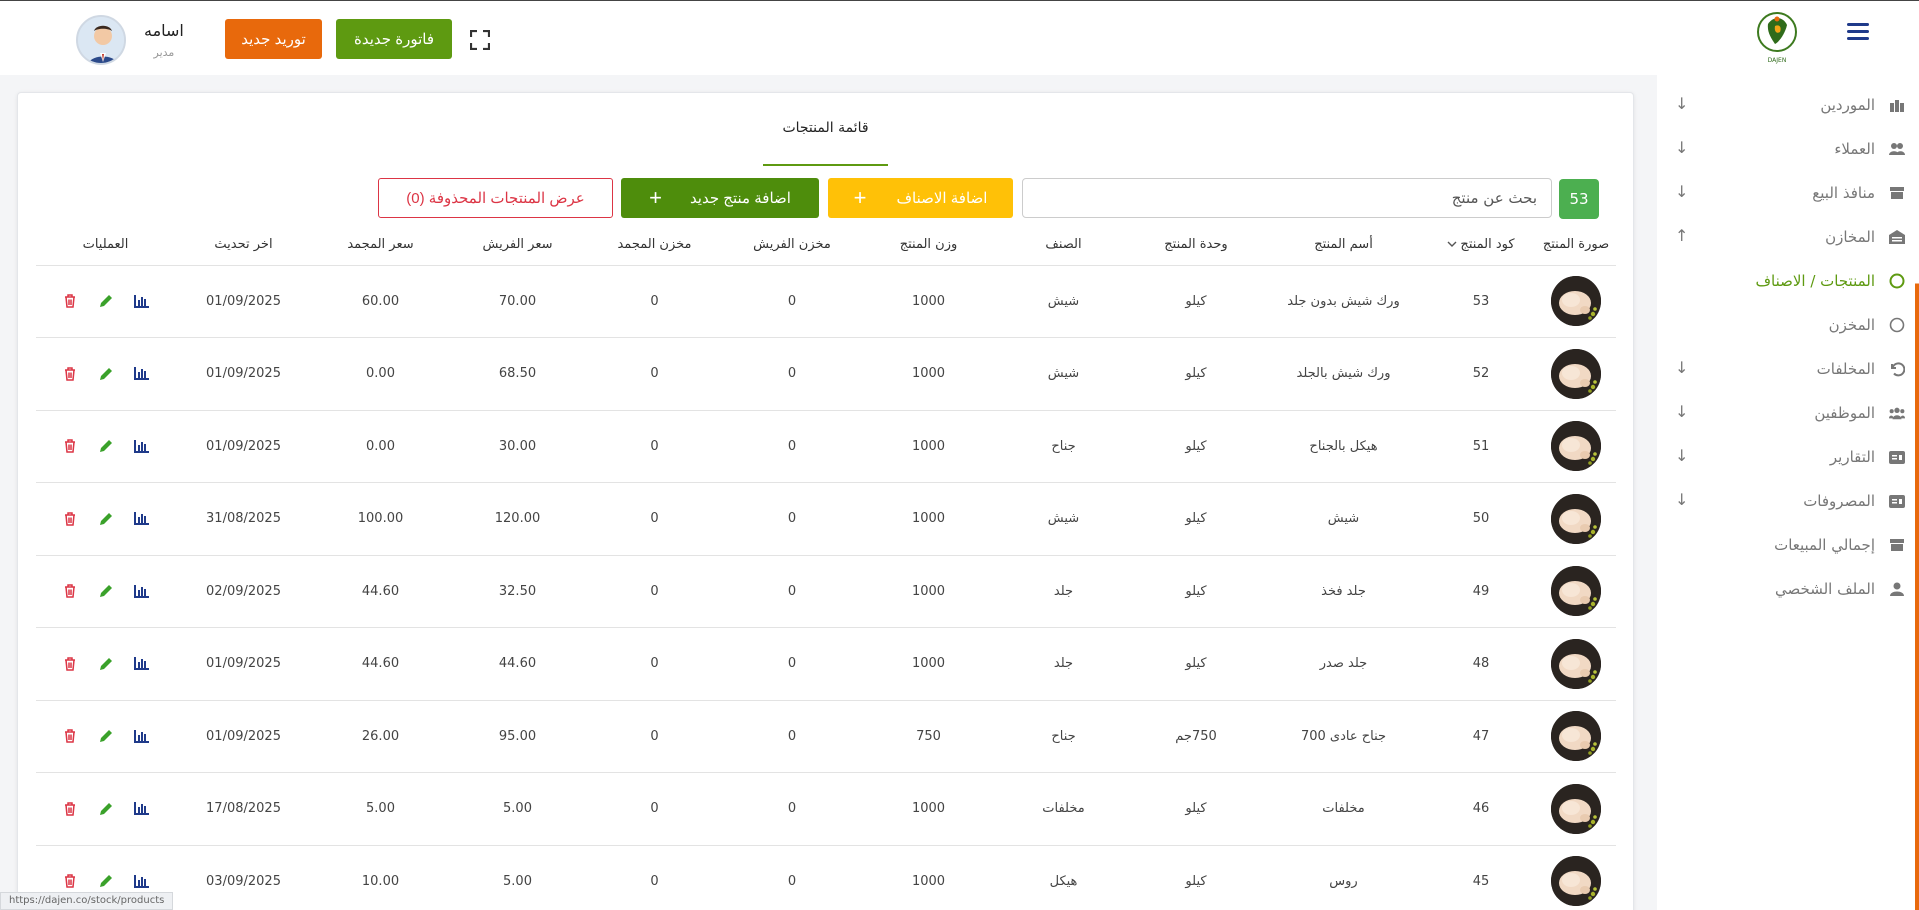 The image size is (1919, 910). I want to click on sidebar-item-reports: ↓ التقارير, so click(1786, 457).